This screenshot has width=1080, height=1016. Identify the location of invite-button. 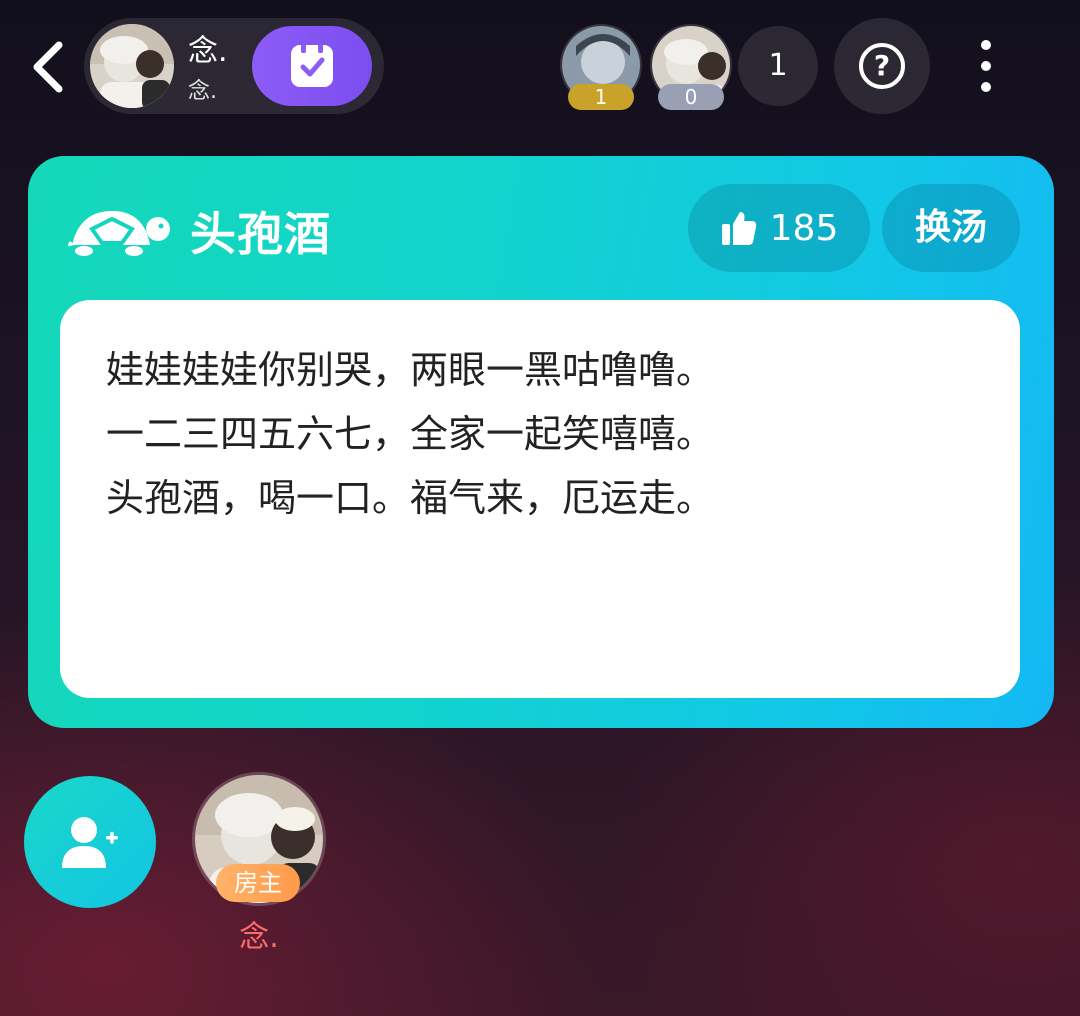
(90, 842).